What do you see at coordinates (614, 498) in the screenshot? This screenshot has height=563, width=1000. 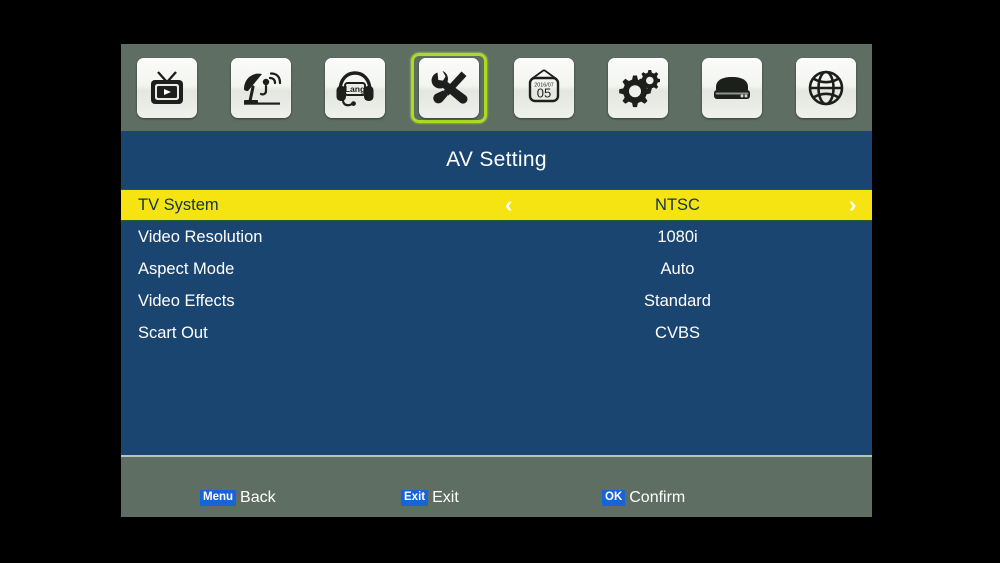 I see `key-badge-ok: OK` at bounding box center [614, 498].